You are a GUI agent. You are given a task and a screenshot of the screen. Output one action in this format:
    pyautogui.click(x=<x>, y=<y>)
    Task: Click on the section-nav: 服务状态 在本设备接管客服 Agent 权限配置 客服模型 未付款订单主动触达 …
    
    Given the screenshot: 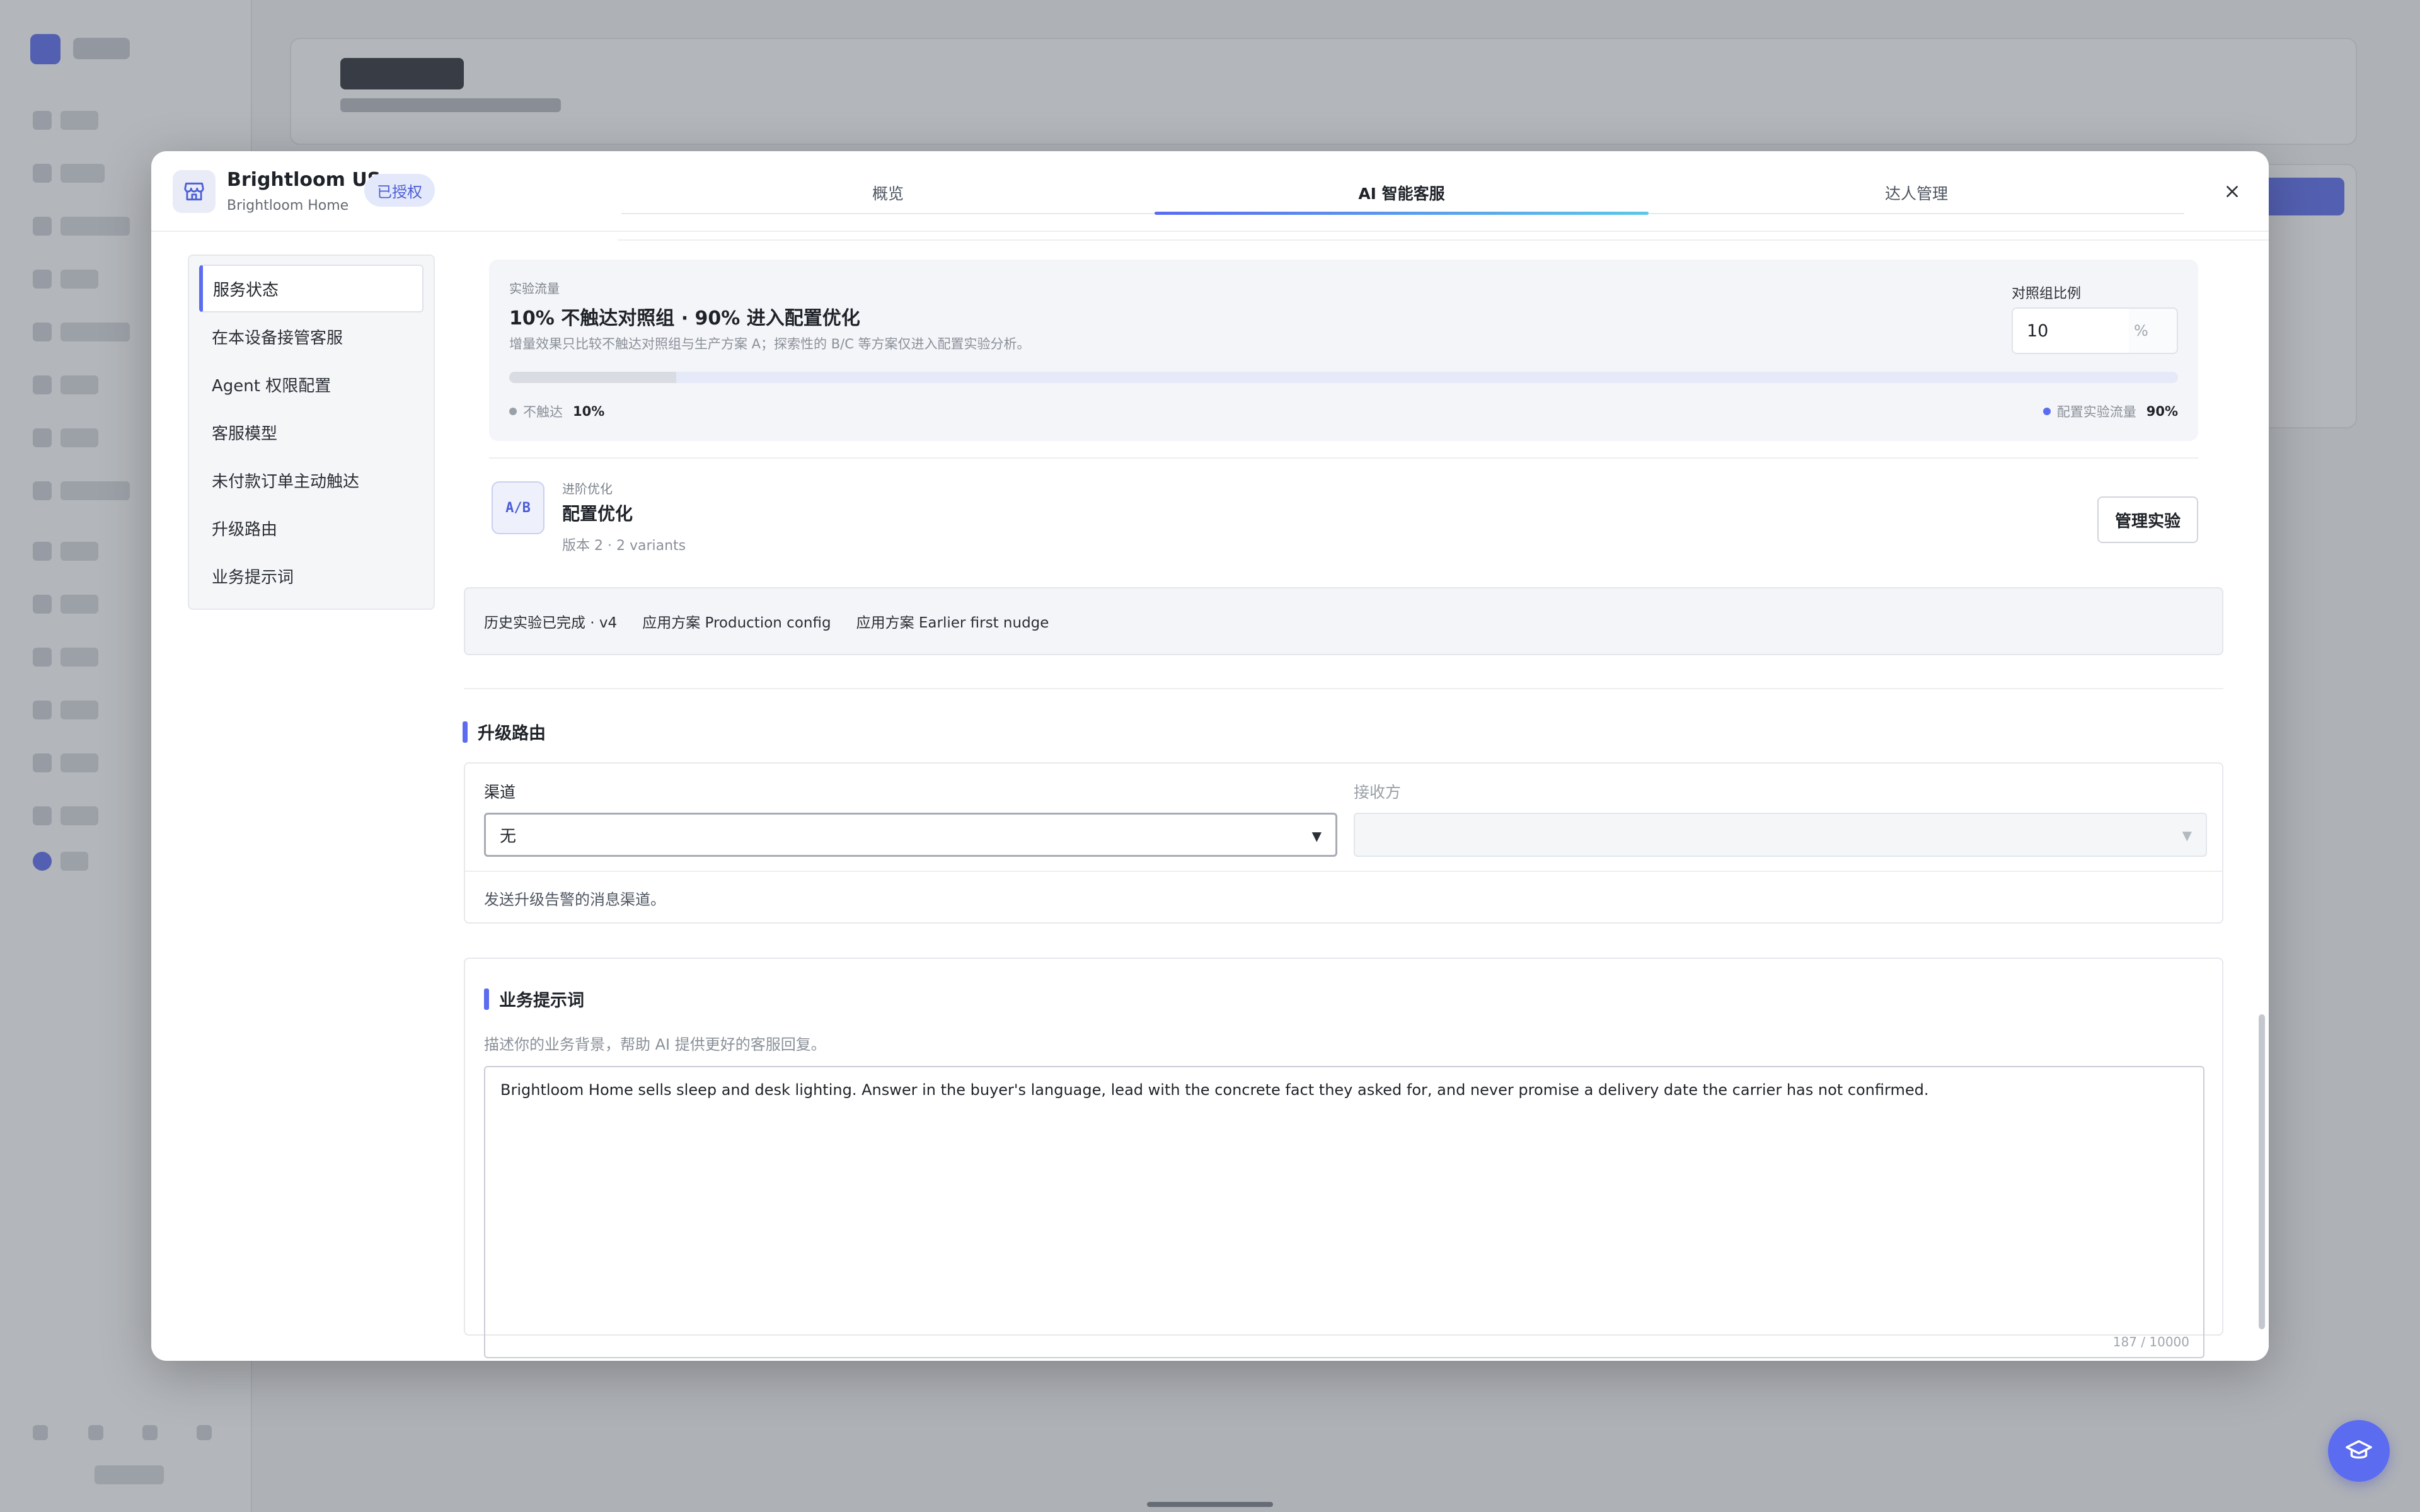 What is the action you would take?
    pyautogui.click(x=312, y=432)
    